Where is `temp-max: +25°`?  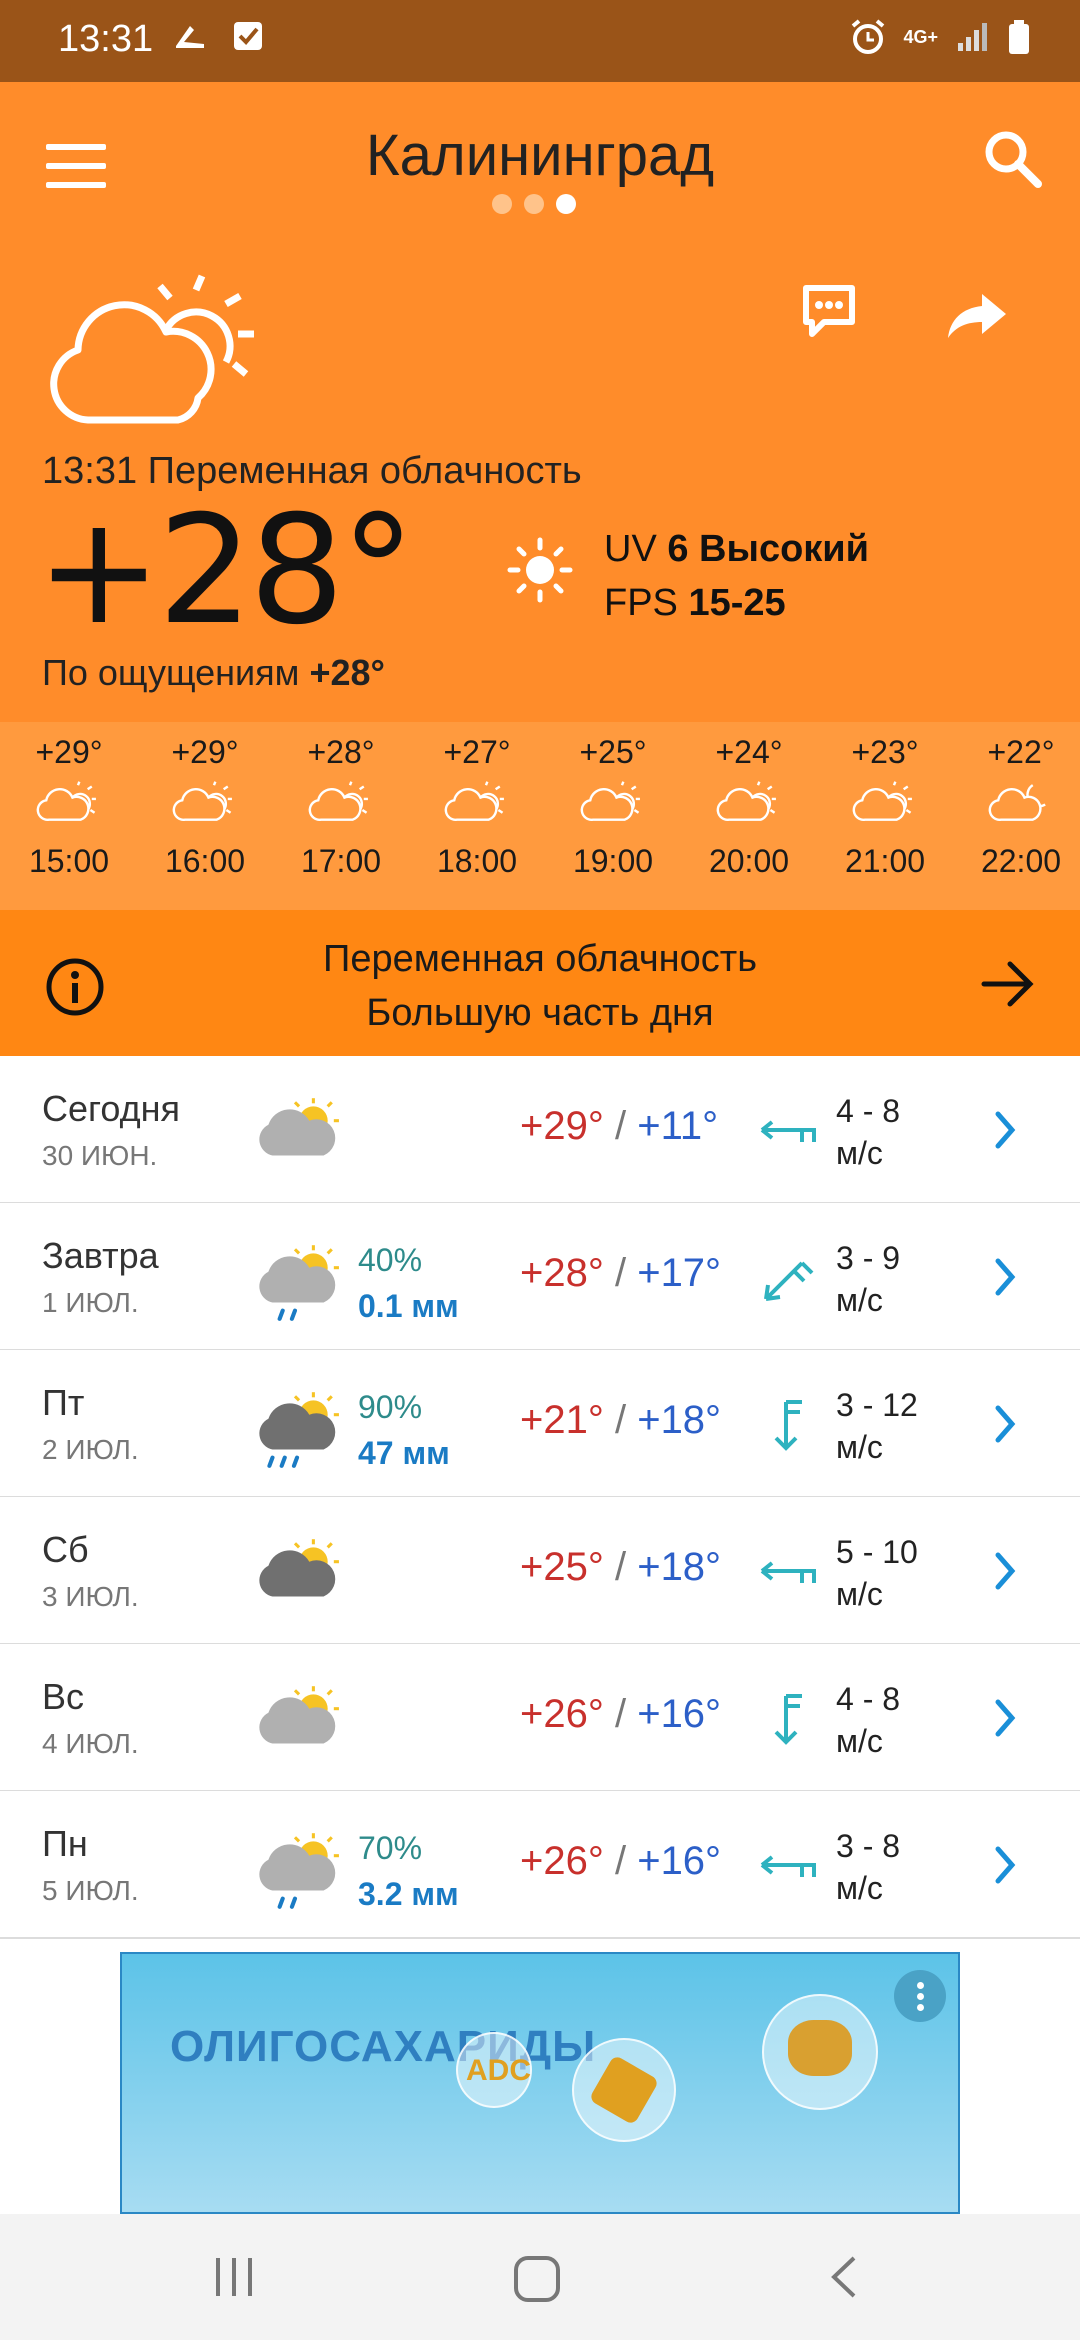 temp-max: +25° is located at coordinates (562, 1567).